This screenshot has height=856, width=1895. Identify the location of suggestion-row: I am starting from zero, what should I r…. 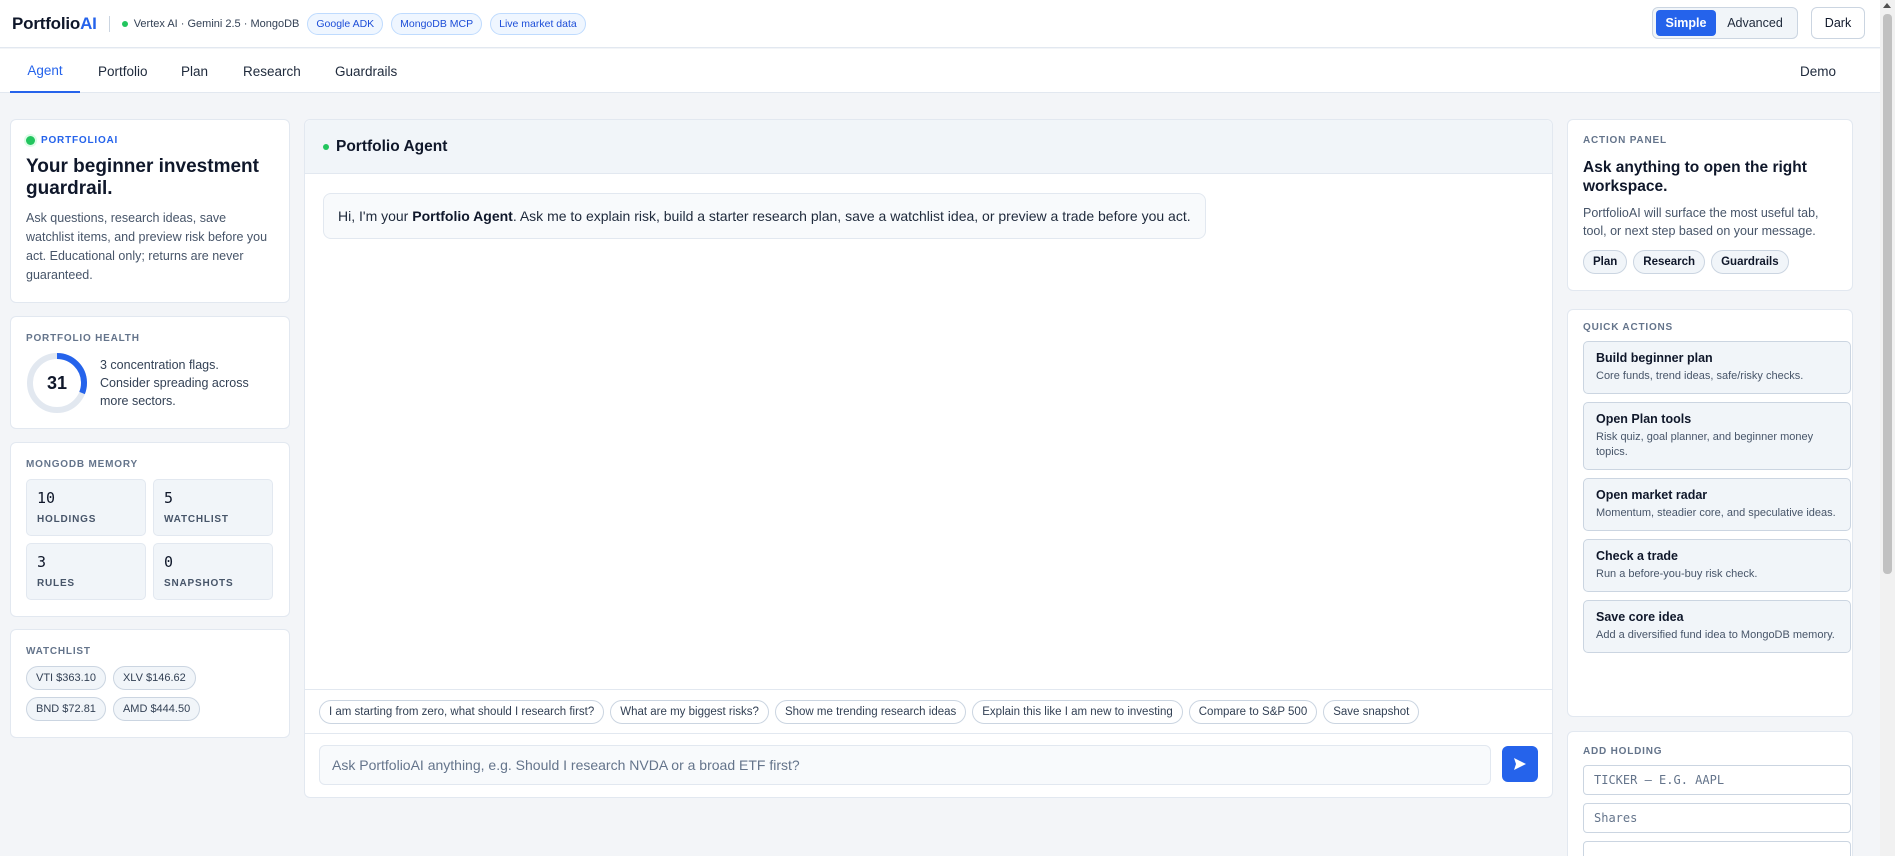
(928, 711).